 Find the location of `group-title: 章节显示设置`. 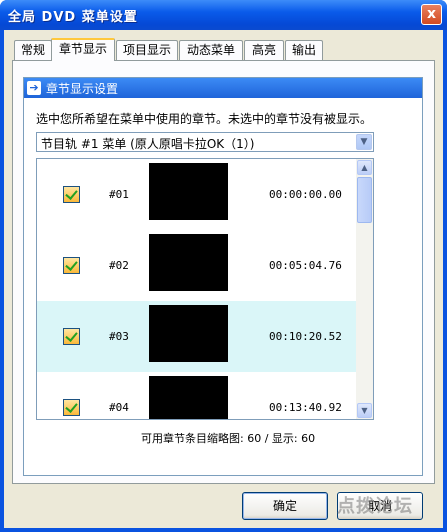

group-title: 章节显示设置 is located at coordinates (82, 89).